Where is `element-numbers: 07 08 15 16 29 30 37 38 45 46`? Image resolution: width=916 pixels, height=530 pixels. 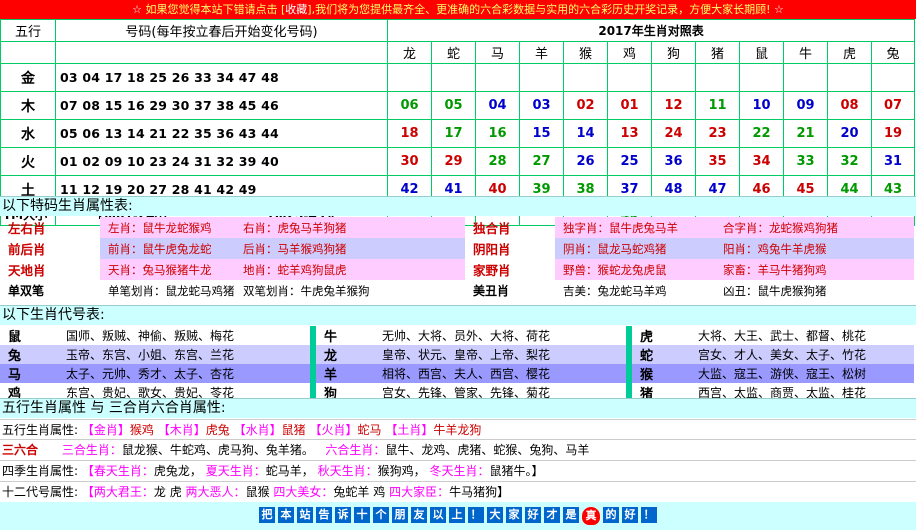
element-numbers: 07 08 15 16 29 30 37 38 45 46 is located at coordinates (221, 105).